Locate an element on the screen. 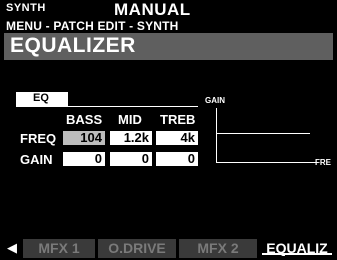  eq-section-label: EQ is located at coordinates (42, 99).